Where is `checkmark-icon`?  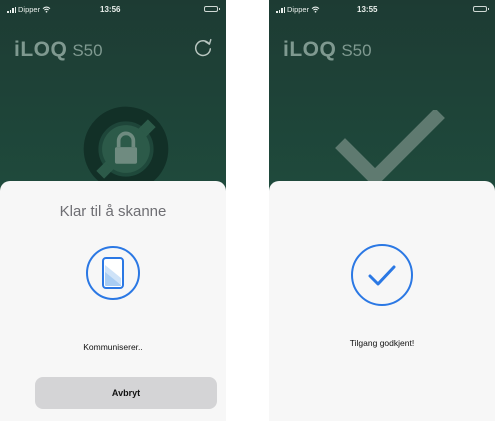
checkmark-icon is located at coordinates (390, 149).